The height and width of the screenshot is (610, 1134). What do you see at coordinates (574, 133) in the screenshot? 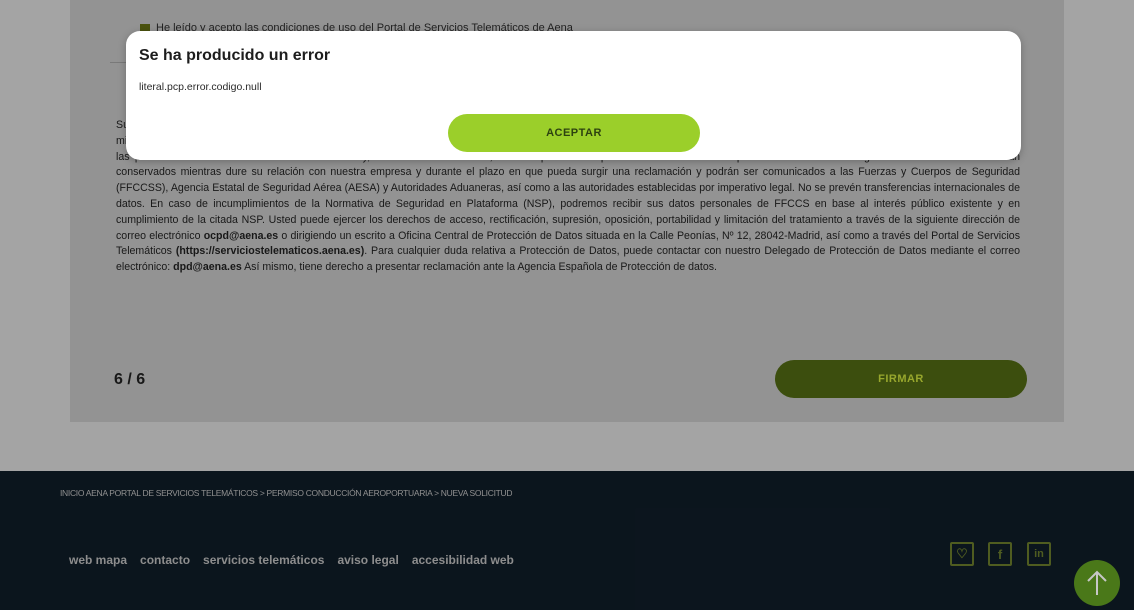
I see `accept-button: ACEPTAR` at bounding box center [574, 133].